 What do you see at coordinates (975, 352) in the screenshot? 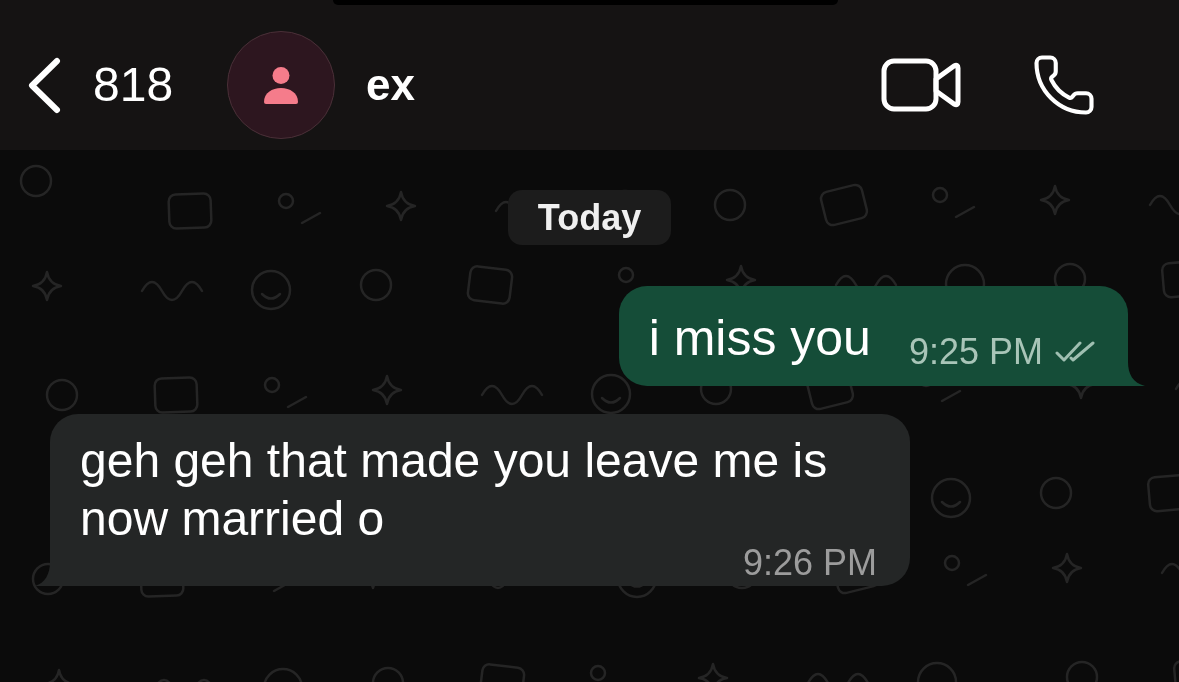
I see `message-time: 9:25 PM` at bounding box center [975, 352].